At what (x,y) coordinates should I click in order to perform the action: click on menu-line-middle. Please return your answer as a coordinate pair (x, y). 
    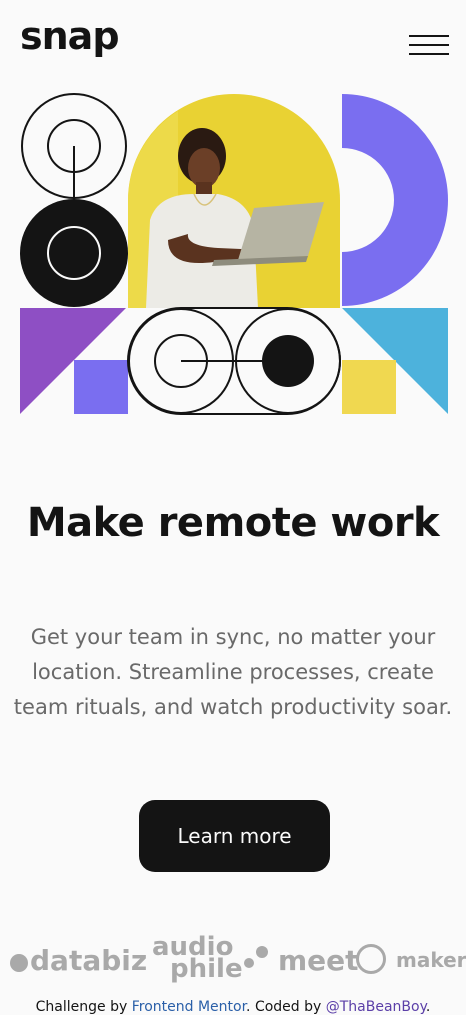
    Looking at the image, I should click on (429, 45).